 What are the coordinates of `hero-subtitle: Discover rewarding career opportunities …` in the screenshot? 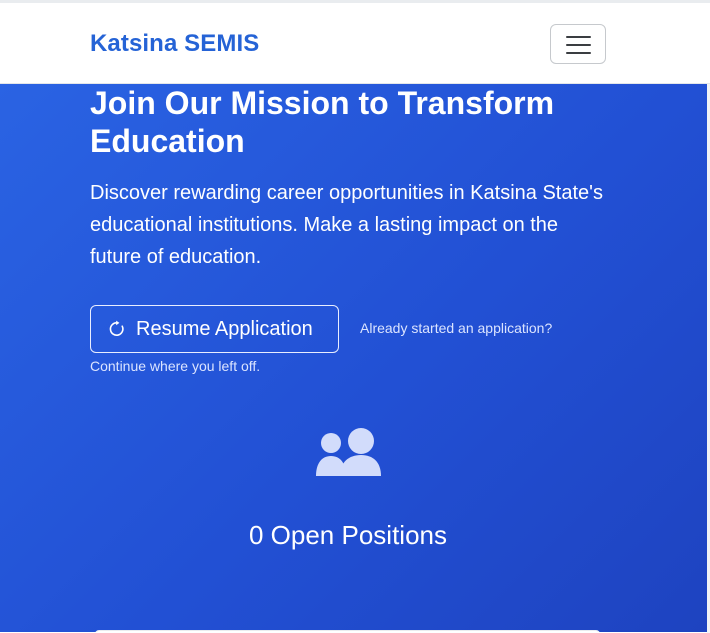 It's located at (346, 225).